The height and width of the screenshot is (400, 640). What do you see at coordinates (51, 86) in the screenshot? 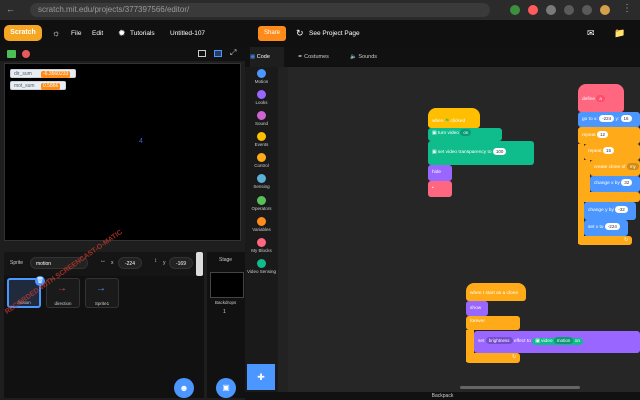
I see `monitor-value: 0.5866` at bounding box center [51, 86].